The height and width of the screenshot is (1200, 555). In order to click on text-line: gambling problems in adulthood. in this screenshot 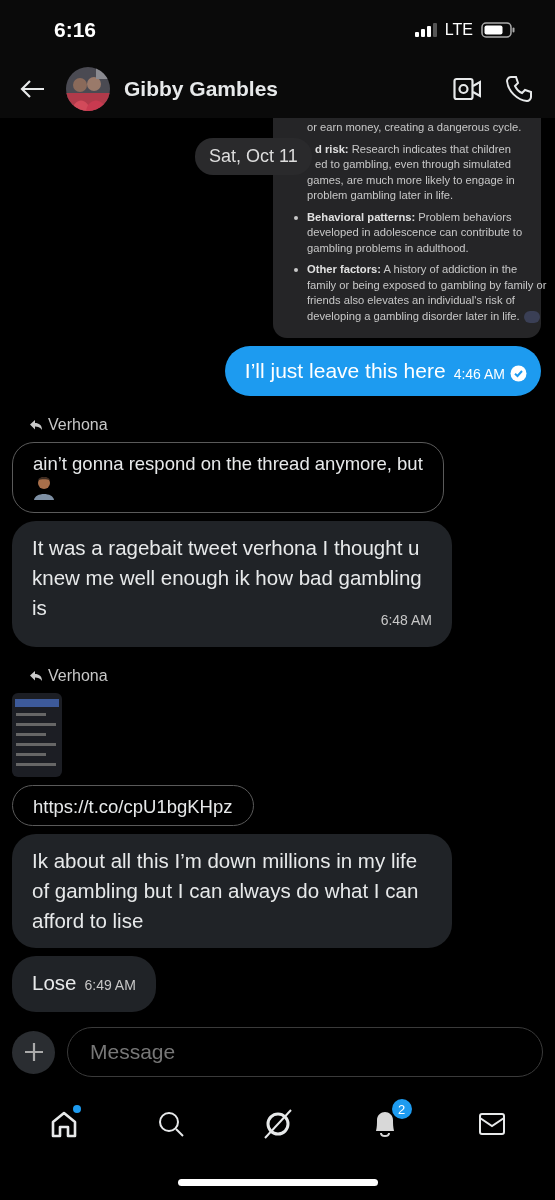, I will do `click(388, 248)`.